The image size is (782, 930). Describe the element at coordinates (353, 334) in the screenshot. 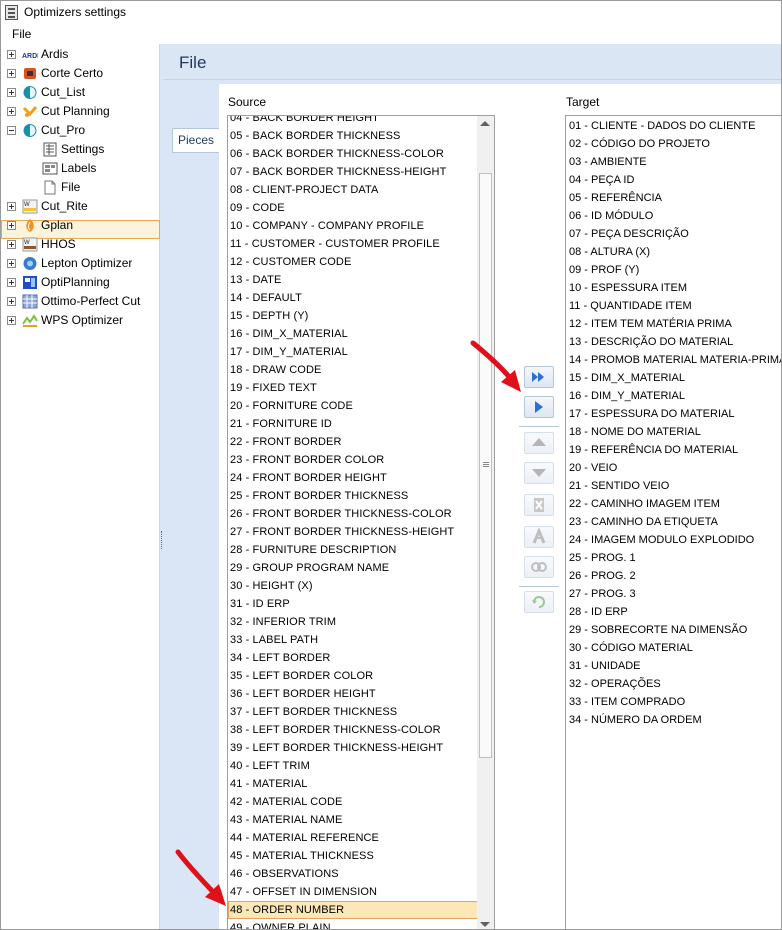

I see `source-item: 16 - DIM_X_MATERIAL` at that location.